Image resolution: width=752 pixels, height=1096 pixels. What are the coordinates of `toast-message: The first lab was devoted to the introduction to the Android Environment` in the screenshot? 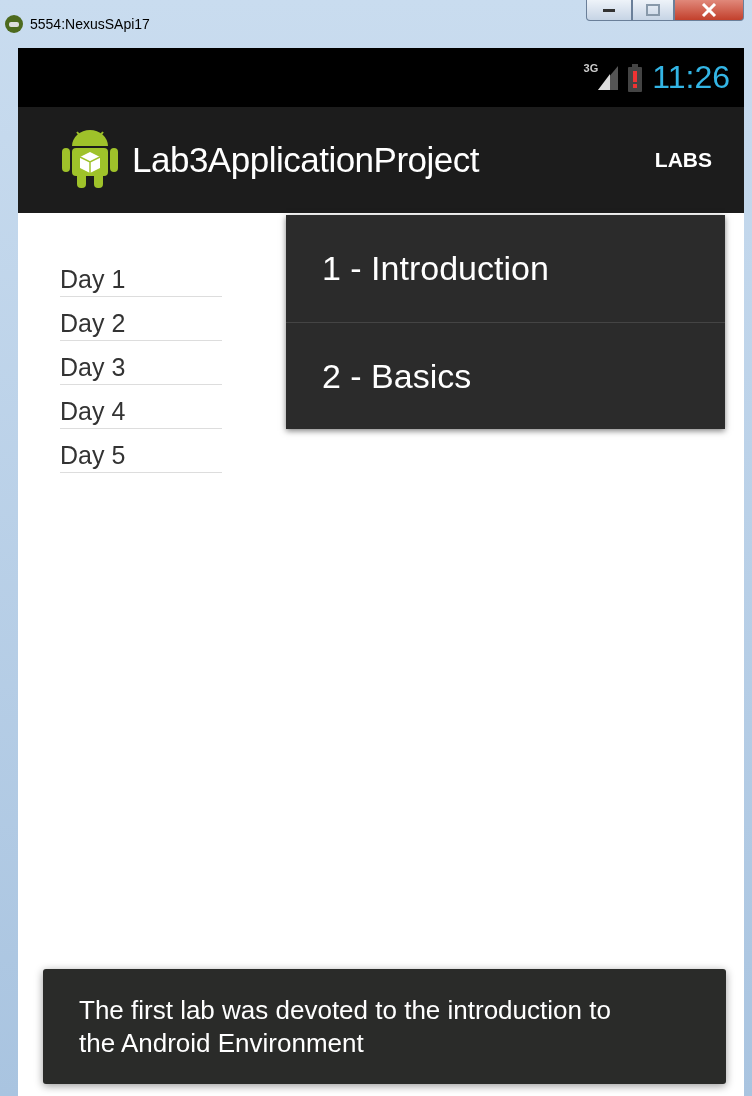 It's located at (384, 1026).